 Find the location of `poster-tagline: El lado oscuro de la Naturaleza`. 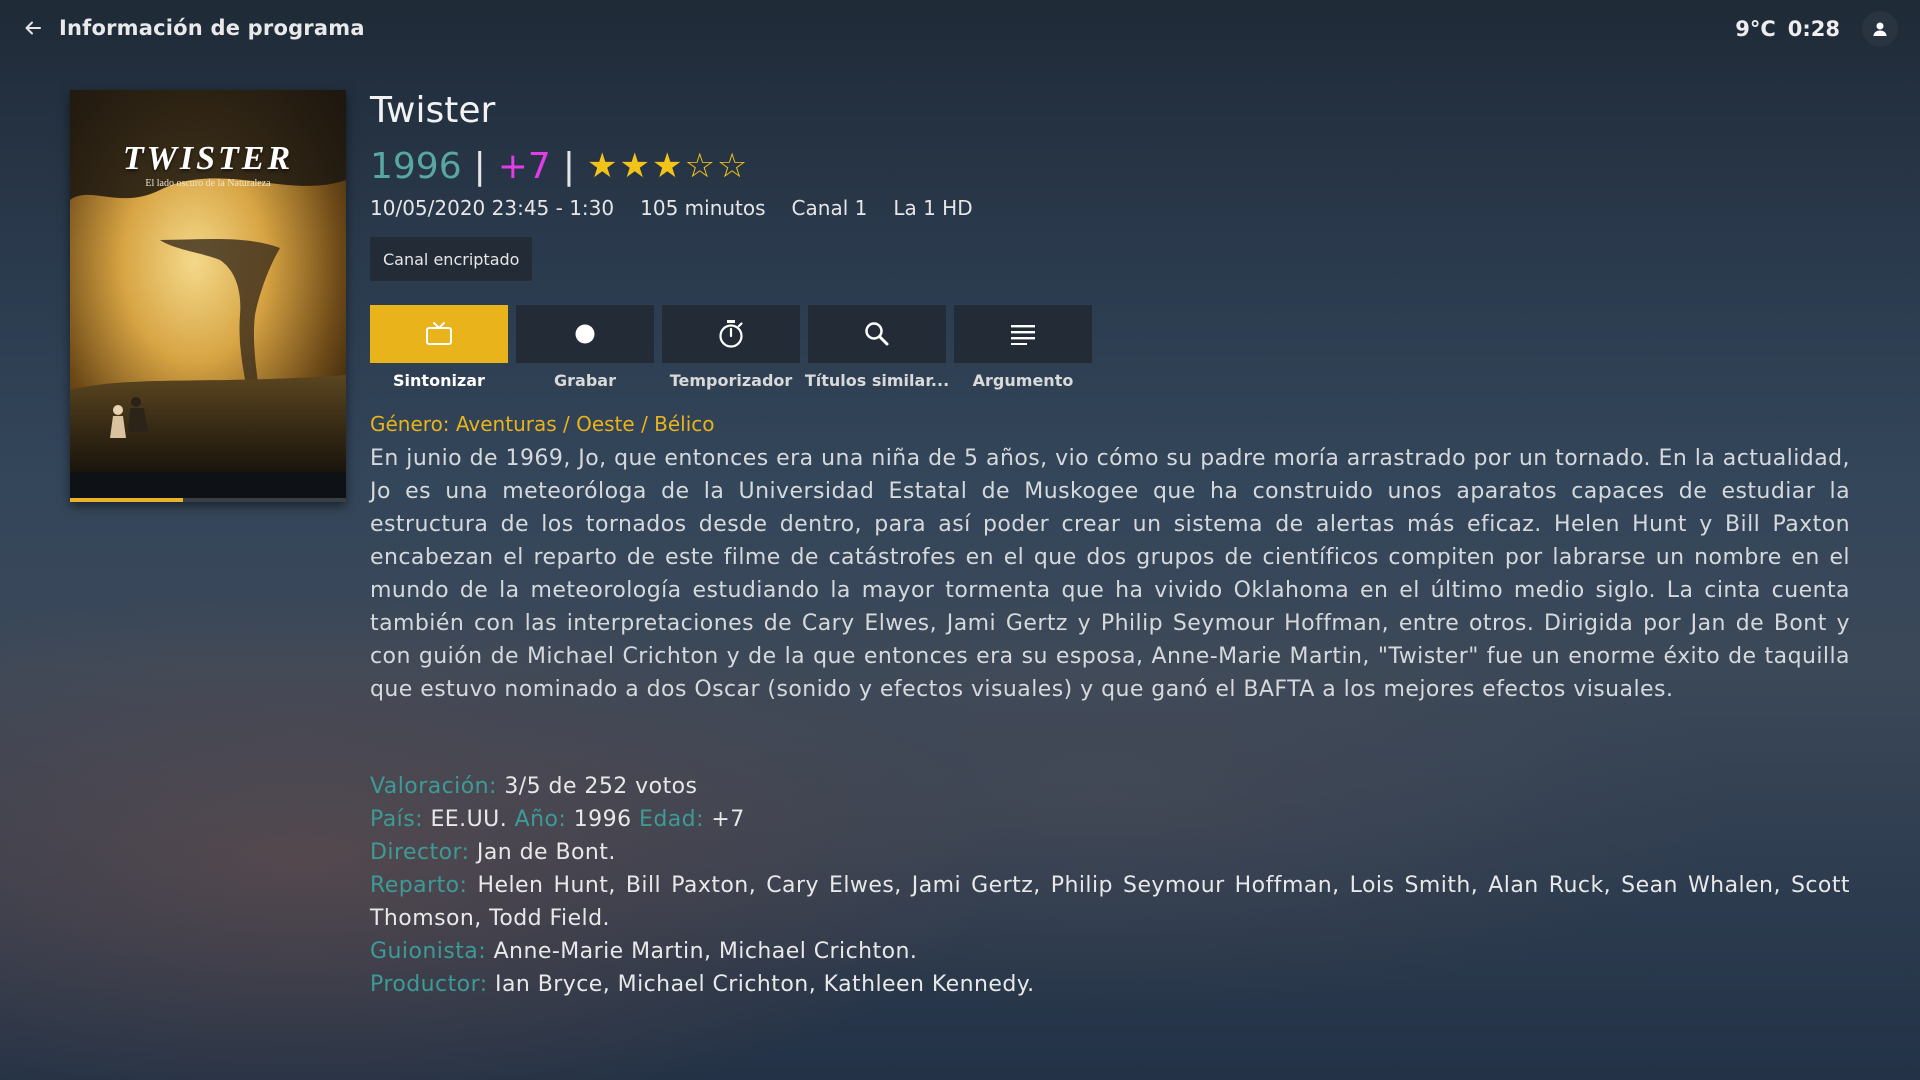

poster-tagline: El lado oscuro de la Naturaleza is located at coordinates (208, 183).